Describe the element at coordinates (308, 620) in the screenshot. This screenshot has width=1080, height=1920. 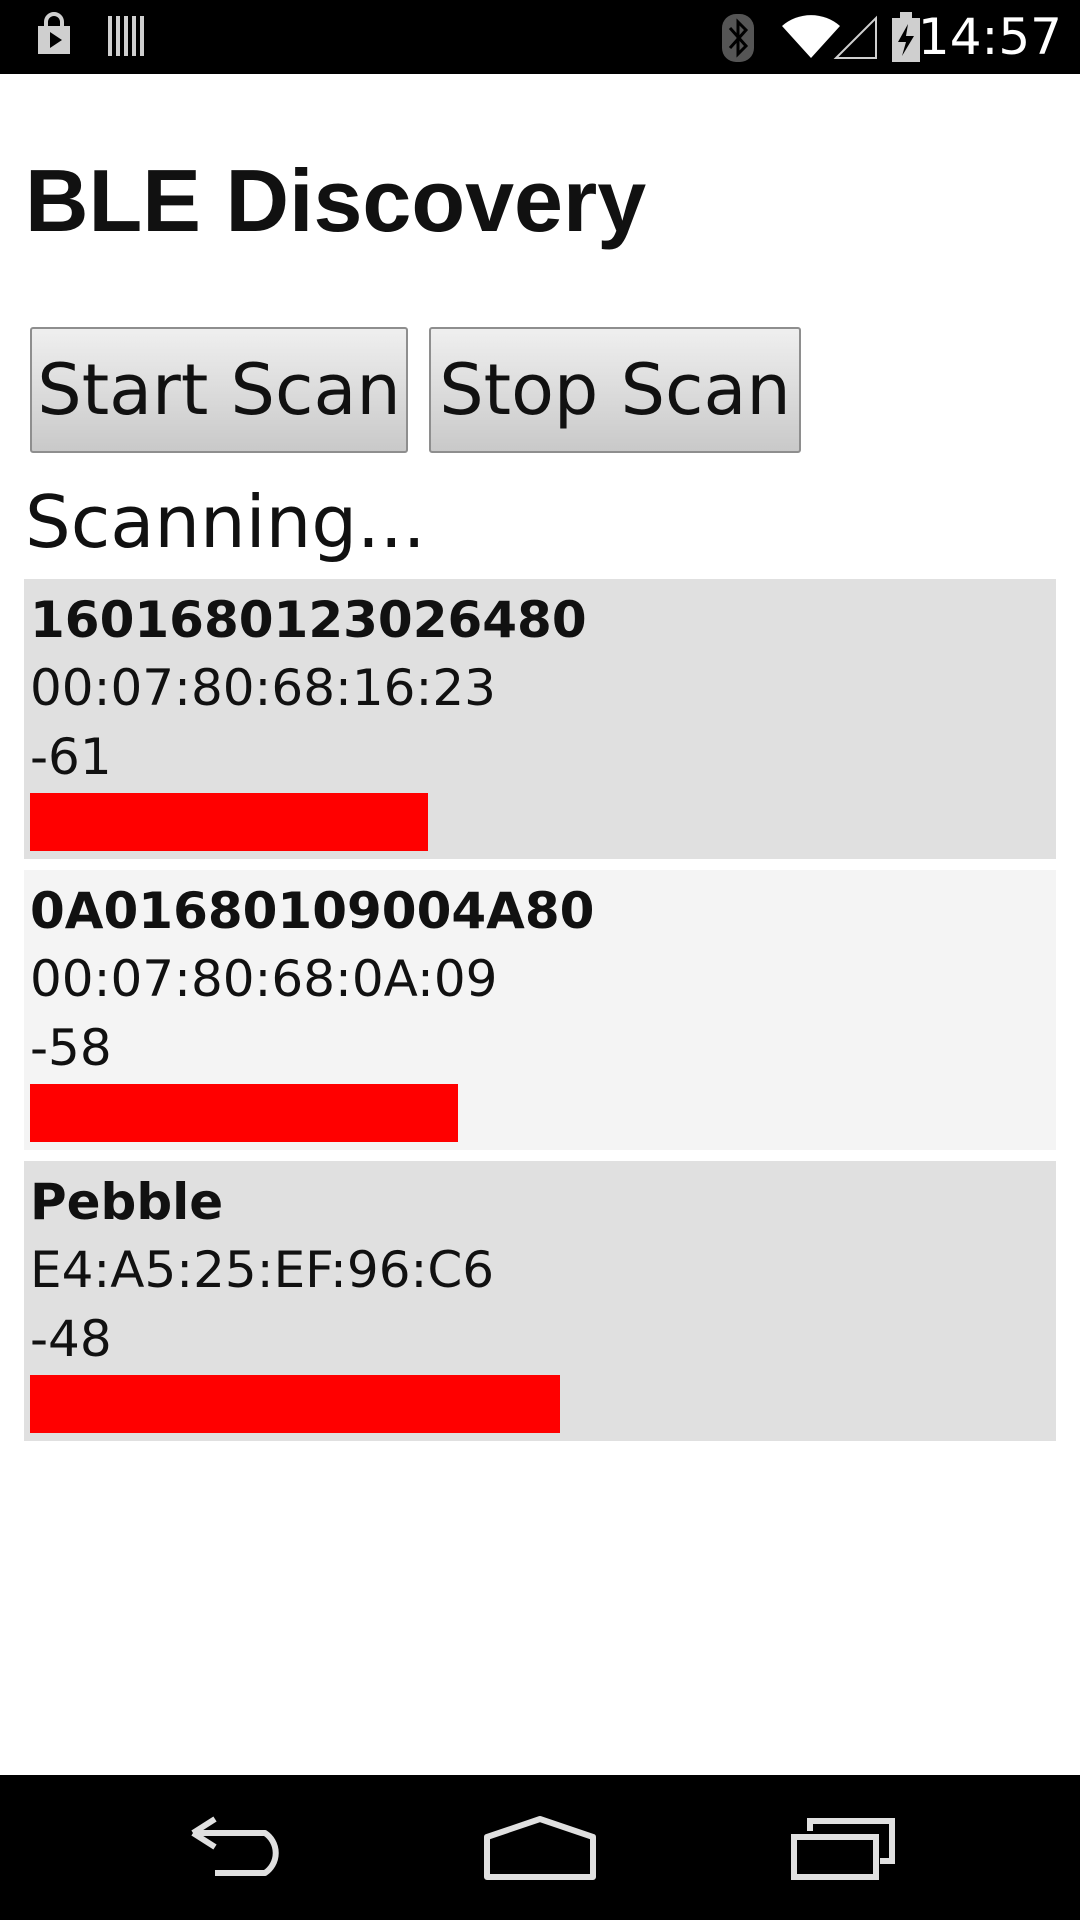
I see `device-name: 1601680123026480` at that location.